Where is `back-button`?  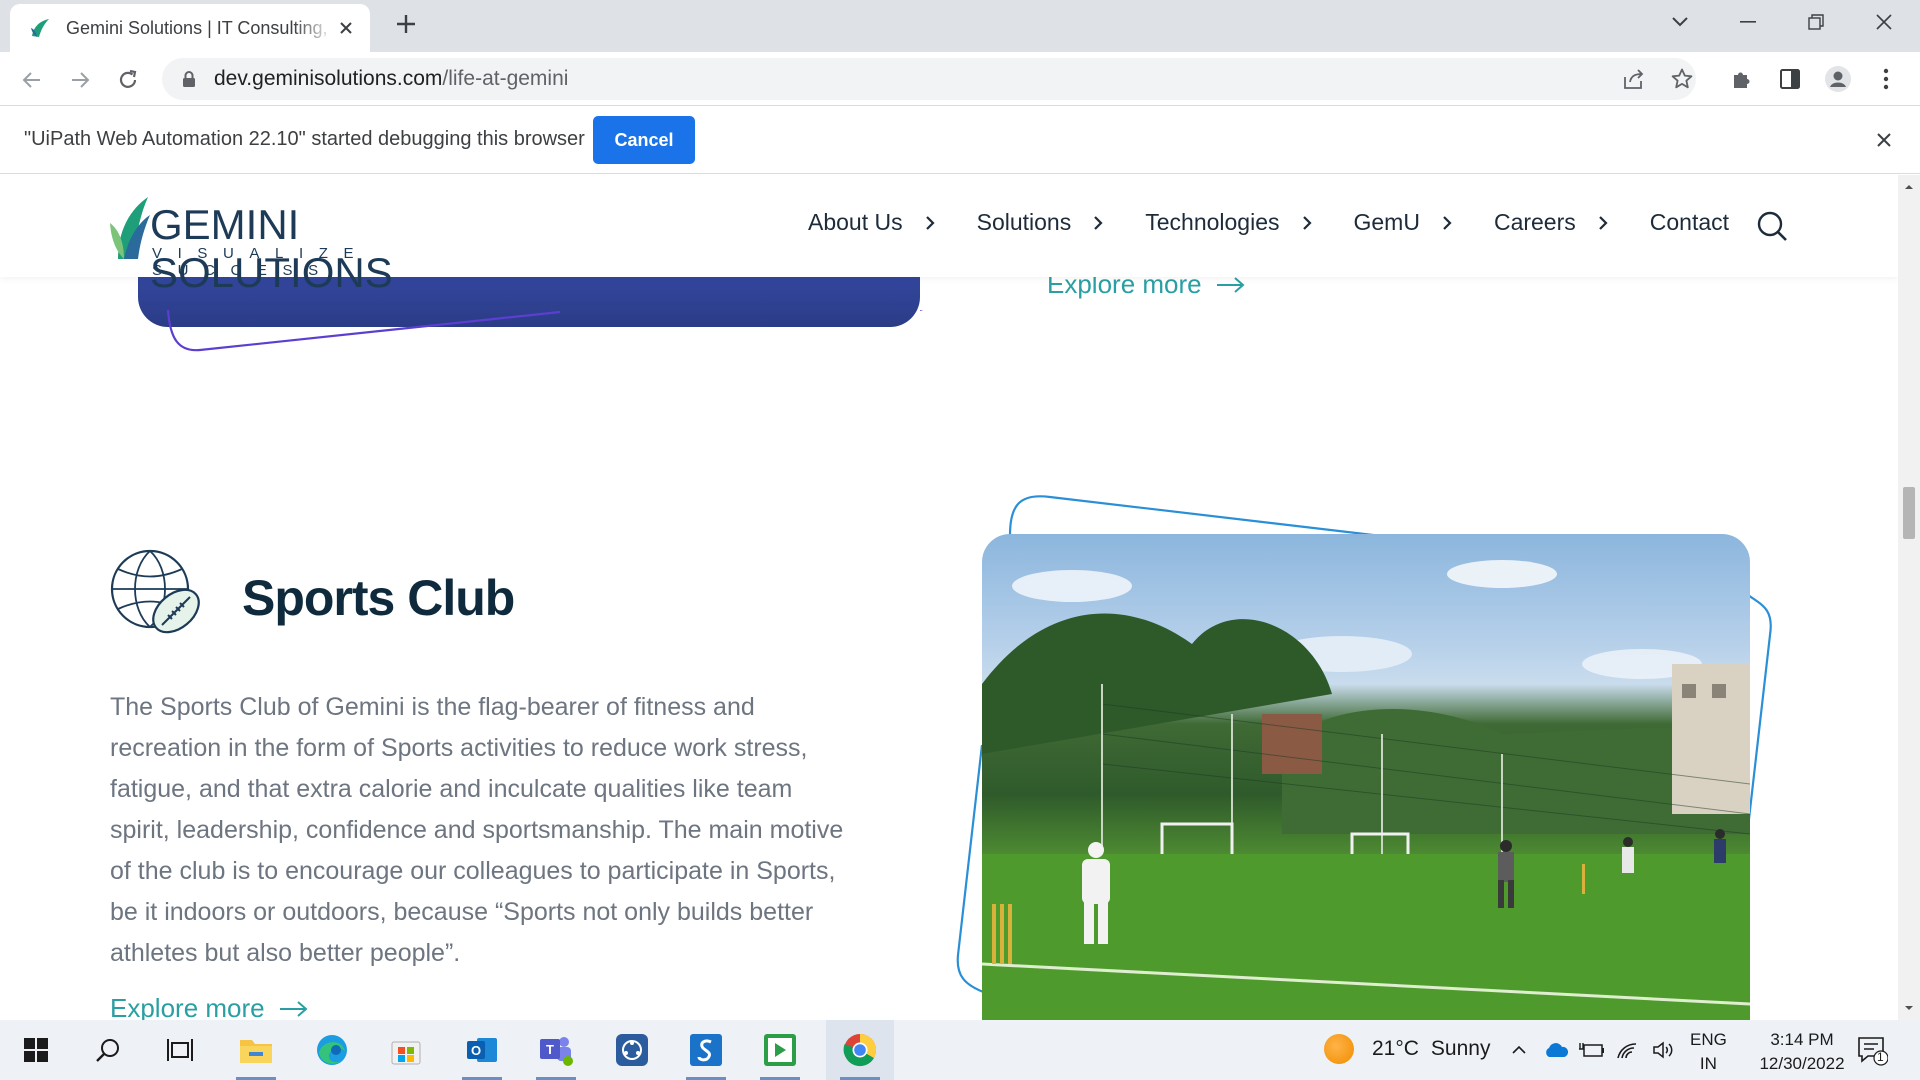
back-button is located at coordinates (32, 80).